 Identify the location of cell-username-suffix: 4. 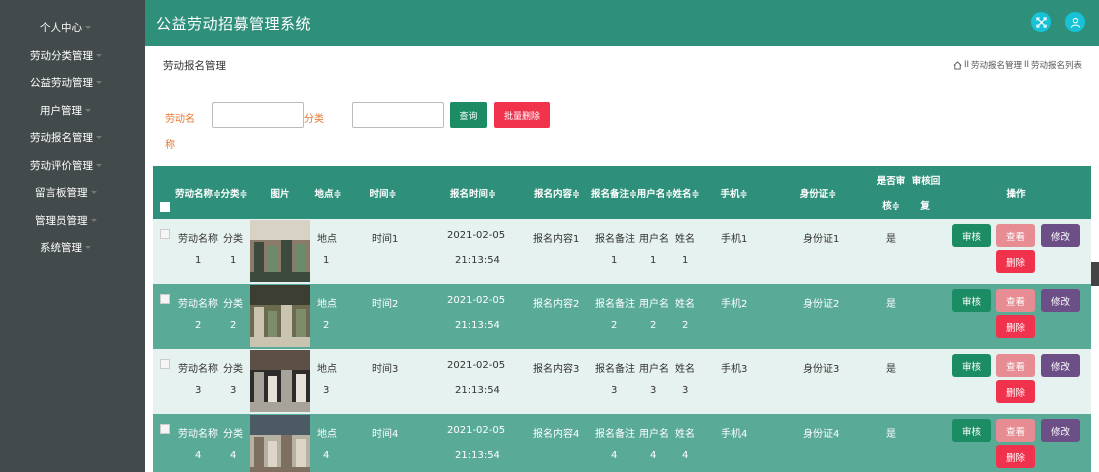
(653, 455).